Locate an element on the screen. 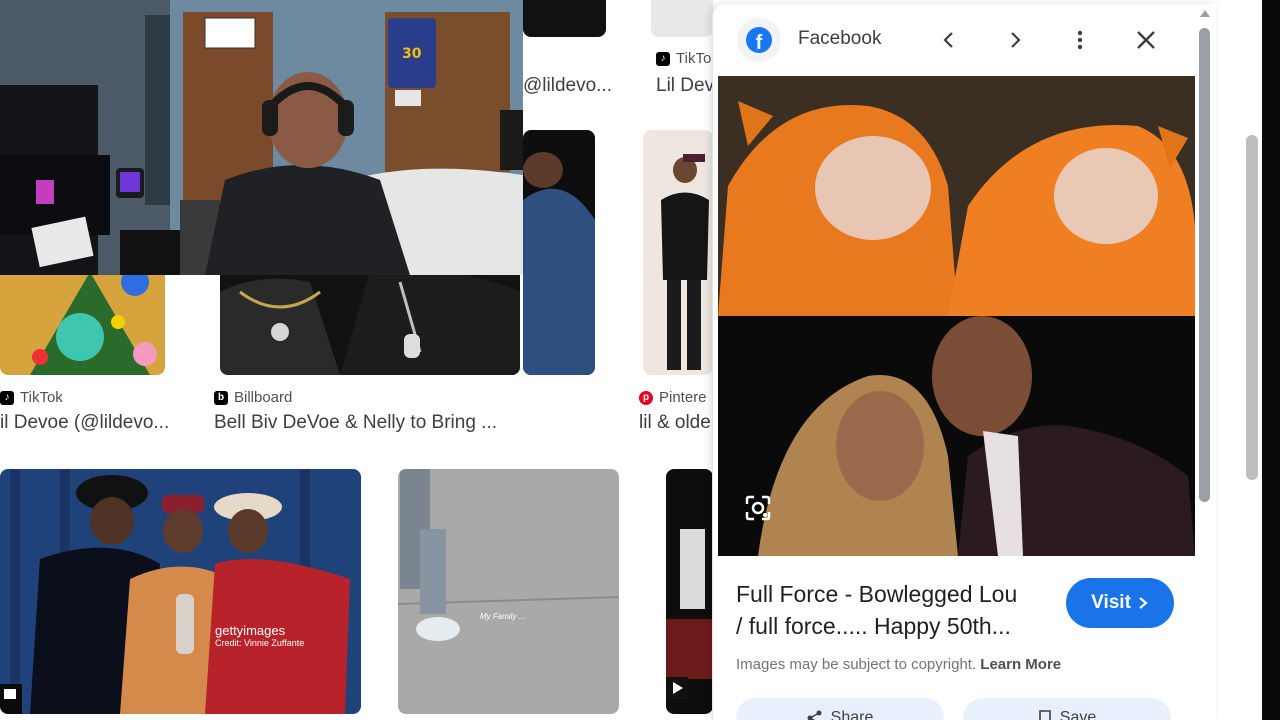 This screenshot has height=720, width=1280. visit-button: Visit is located at coordinates (1120, 603).